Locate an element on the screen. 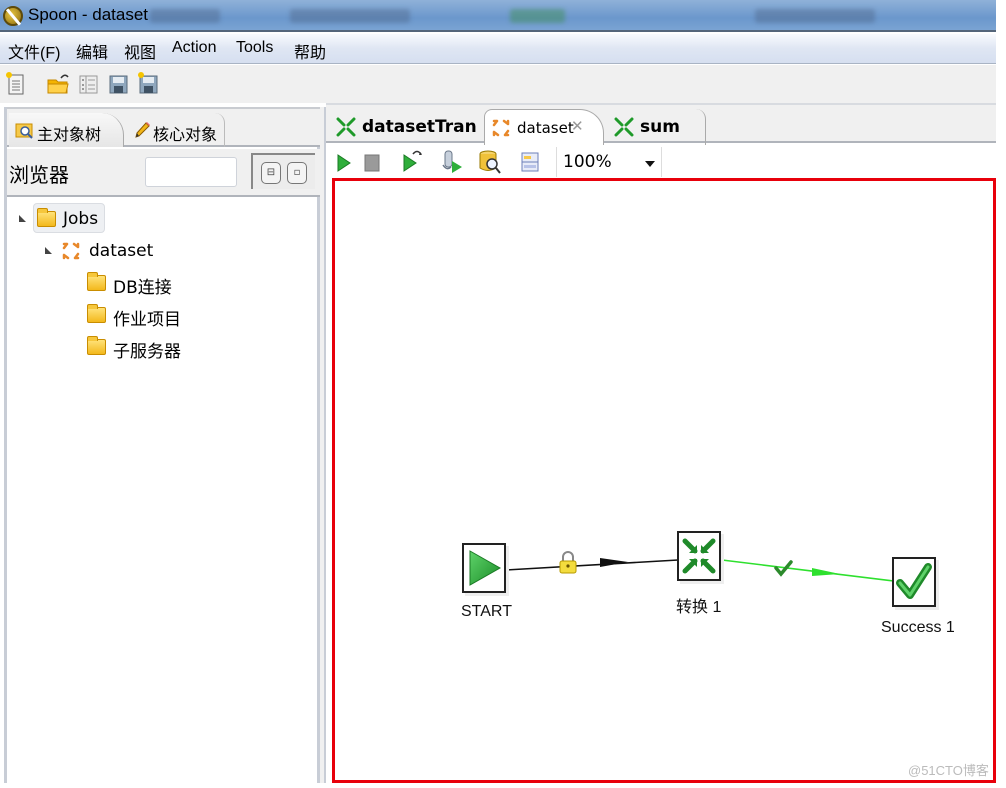 The height and width of the screenshot is (788, 1006). zoom-value: 100% is located at coordinates (587, 162).